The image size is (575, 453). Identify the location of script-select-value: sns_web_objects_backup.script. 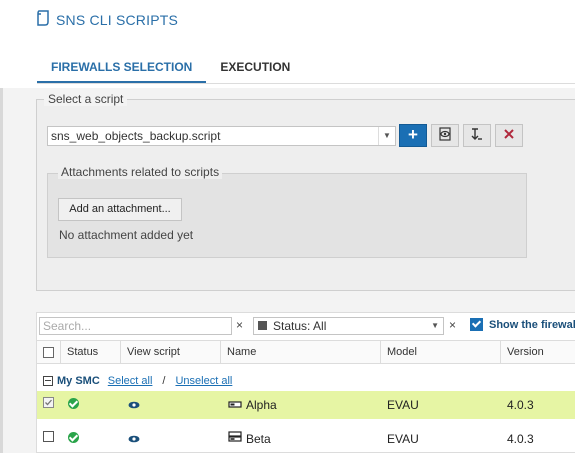
(136, 136).